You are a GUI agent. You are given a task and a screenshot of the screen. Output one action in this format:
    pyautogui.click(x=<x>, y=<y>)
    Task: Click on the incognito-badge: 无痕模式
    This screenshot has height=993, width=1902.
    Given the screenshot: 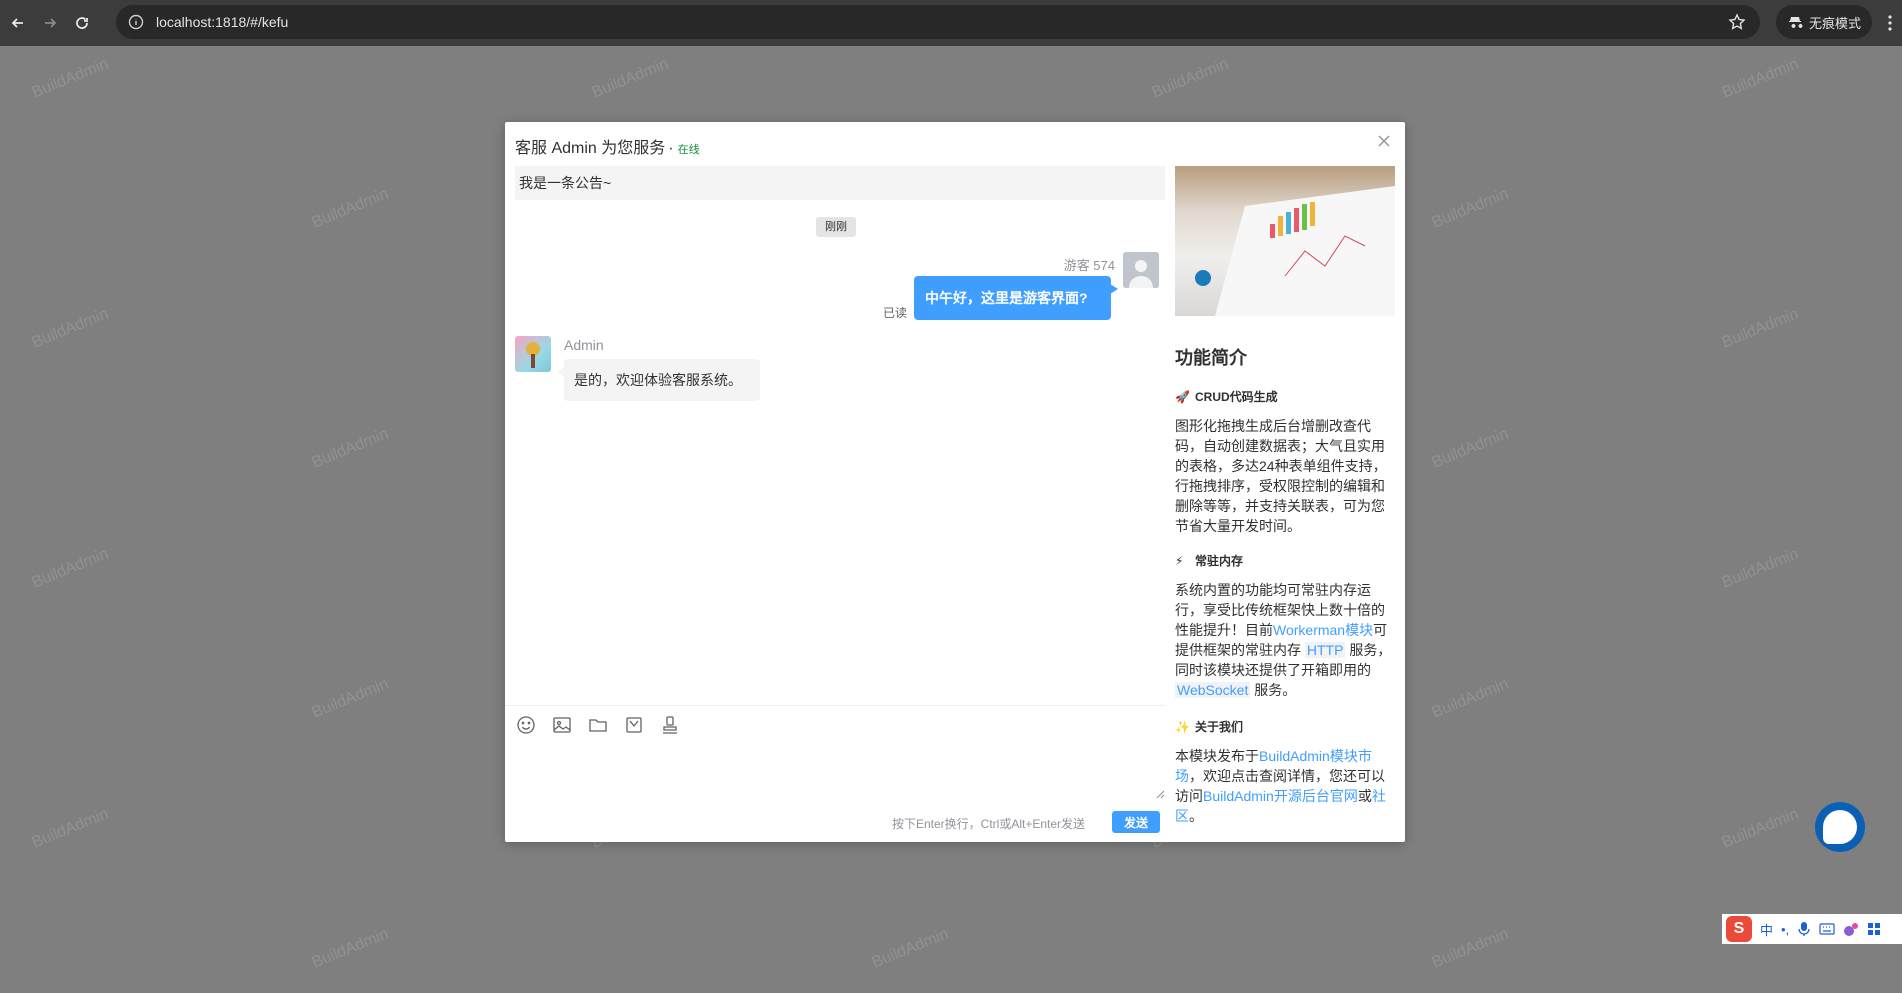 What is the action you would take?
    pyautogui.click(x=1824, y=22)
    